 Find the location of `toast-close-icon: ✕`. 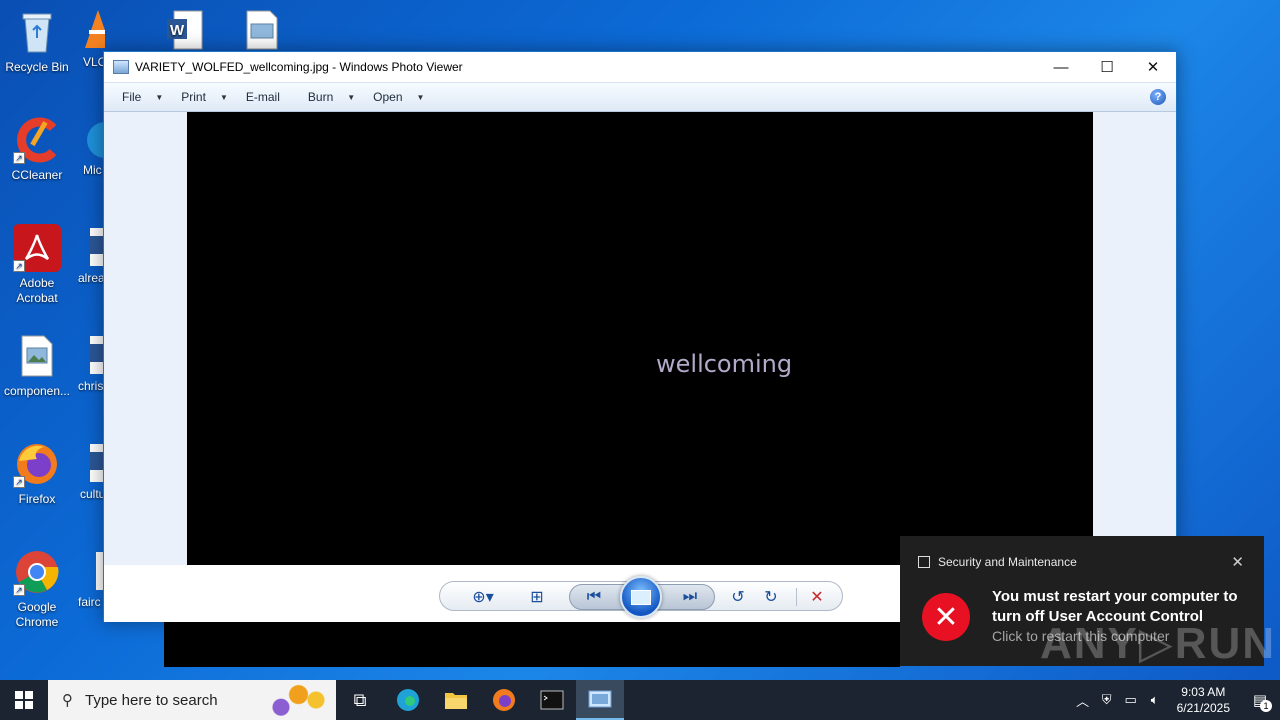

toast-close-icon: ✕ is located at coordinates (1237, 562).